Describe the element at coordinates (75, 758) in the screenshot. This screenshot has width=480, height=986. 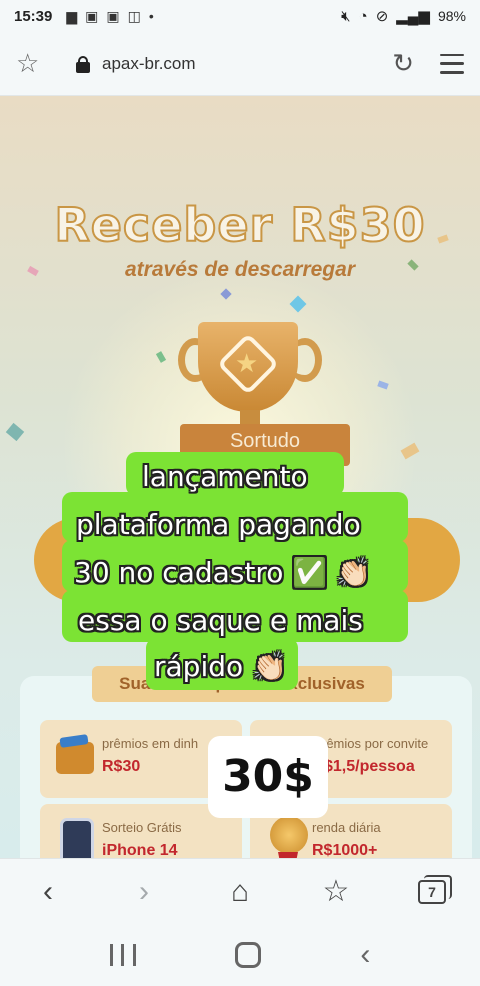
I see `wallet-icon` at that location.